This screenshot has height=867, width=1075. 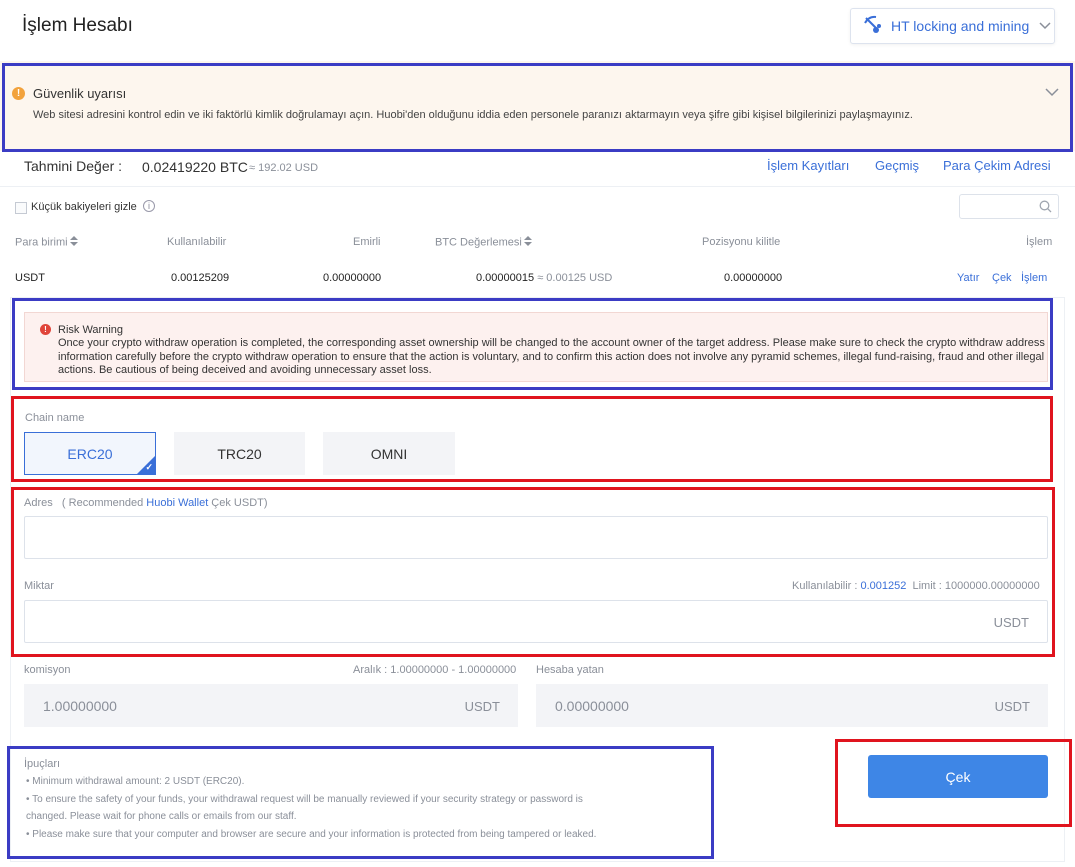 What do you see at coordinates (47, 670) in the screenshot?
I see `fee-label: komisyon` at bounding box center [47, 670].